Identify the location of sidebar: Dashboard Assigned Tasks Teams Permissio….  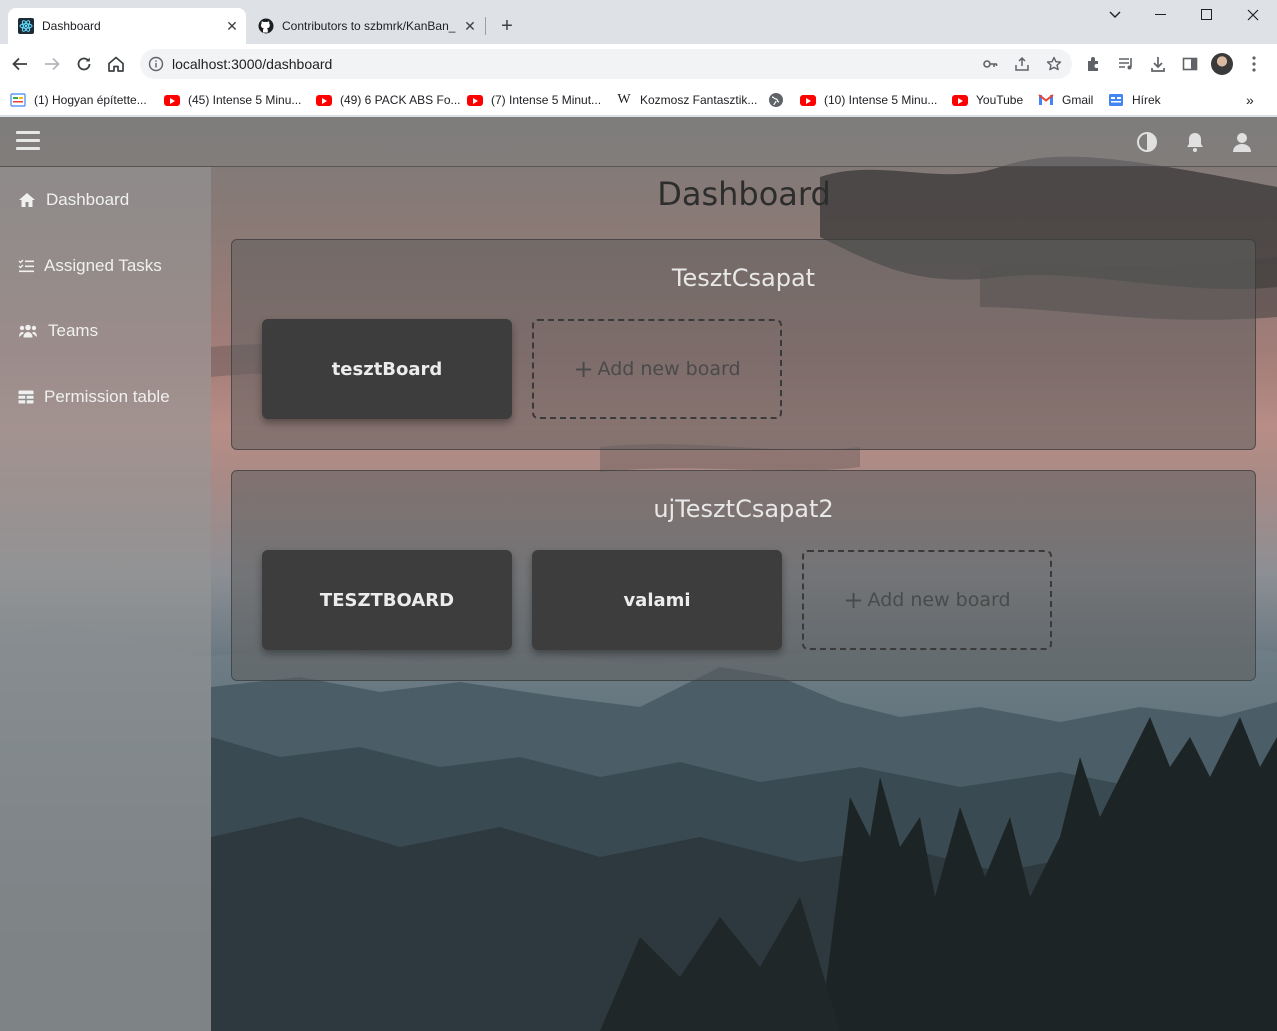
(105, 599).